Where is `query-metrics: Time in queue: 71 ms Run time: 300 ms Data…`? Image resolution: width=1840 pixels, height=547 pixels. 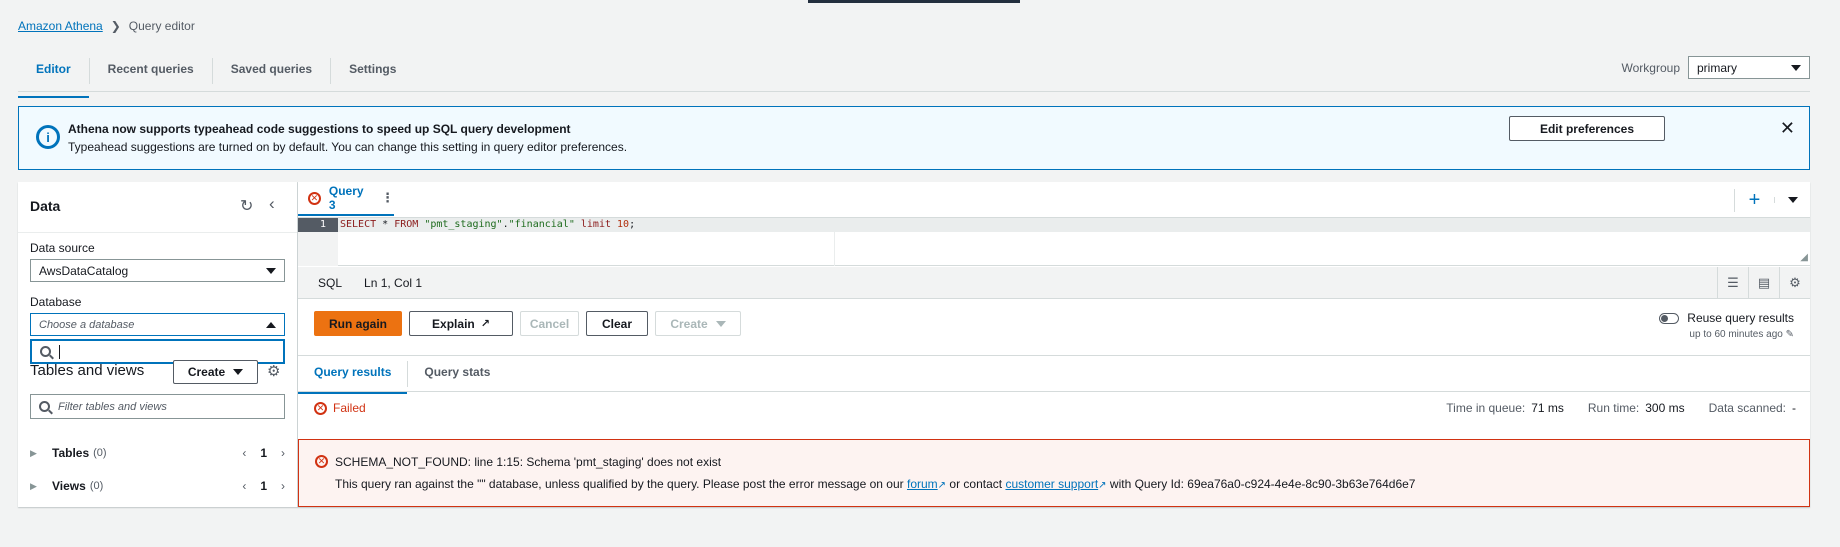
query-metrics: Time in queue: 71 ms Run time: 300 ms Data… is located at coordinates (1621, 408).